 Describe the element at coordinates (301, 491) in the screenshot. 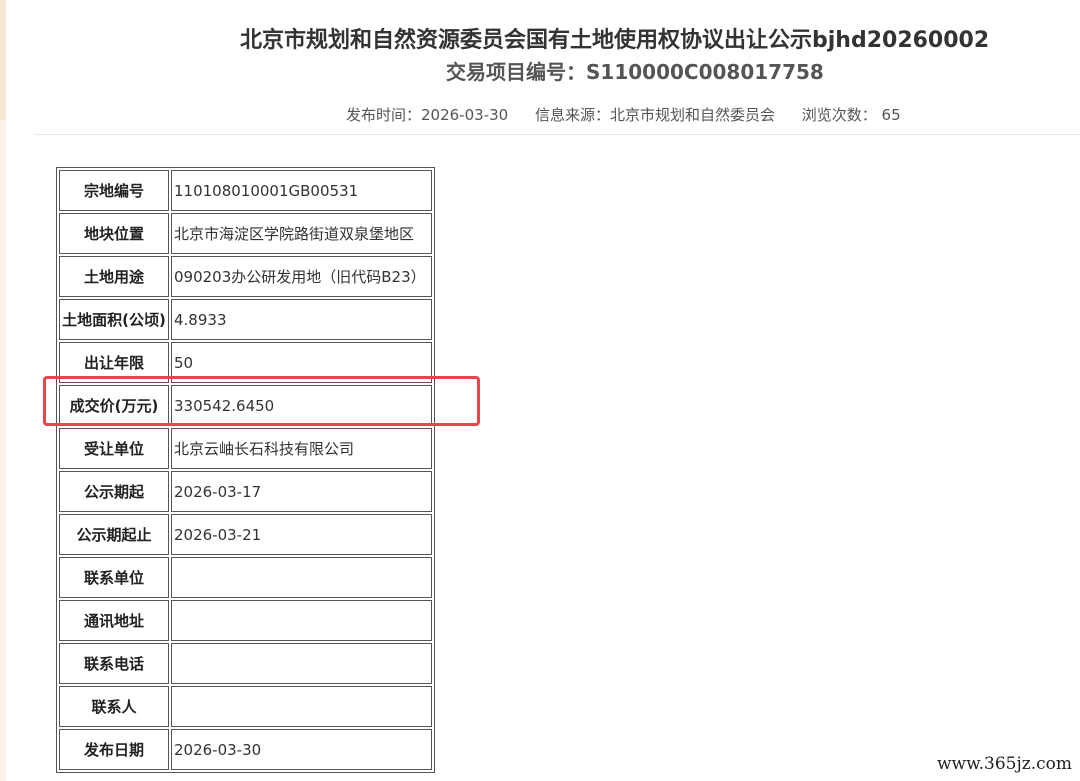

I see `row-value-notice-start: 2026-03-17` at that location.